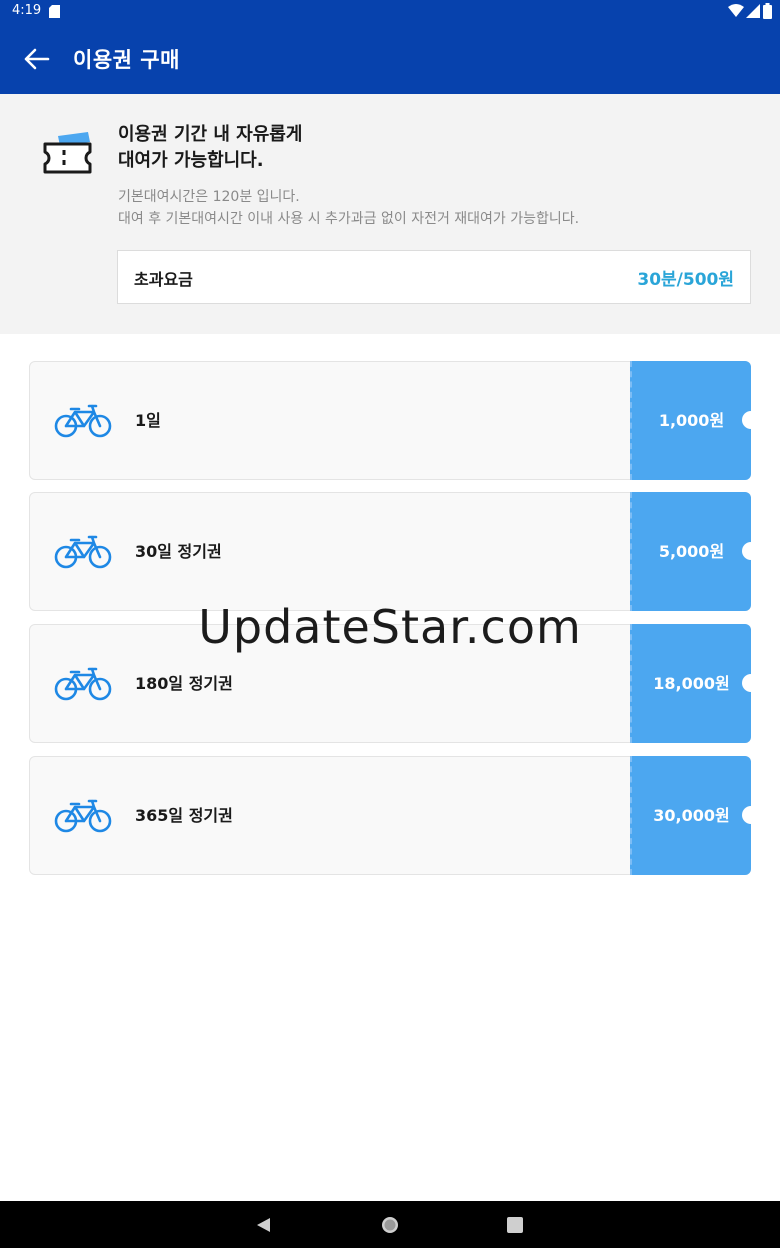 This screenshot has height=1248, width=780. What do you see at coordinates (390, 12) in the screenshot?
I see `status-bar: 4:19` at bounding box center [390, 12].